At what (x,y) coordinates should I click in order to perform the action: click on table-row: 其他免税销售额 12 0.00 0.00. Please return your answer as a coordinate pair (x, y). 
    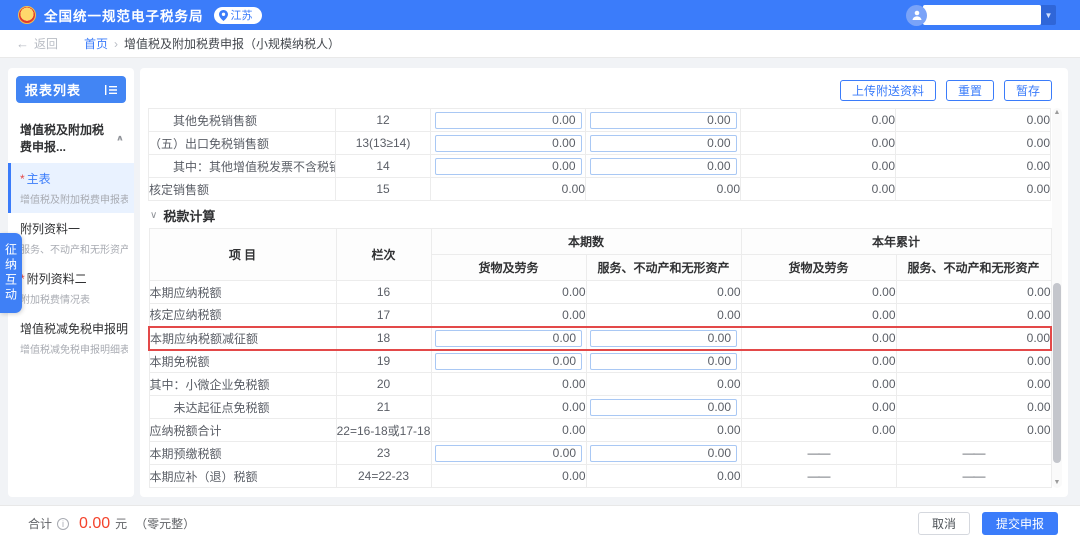
    Looking at the image, I should click on (599, 120).